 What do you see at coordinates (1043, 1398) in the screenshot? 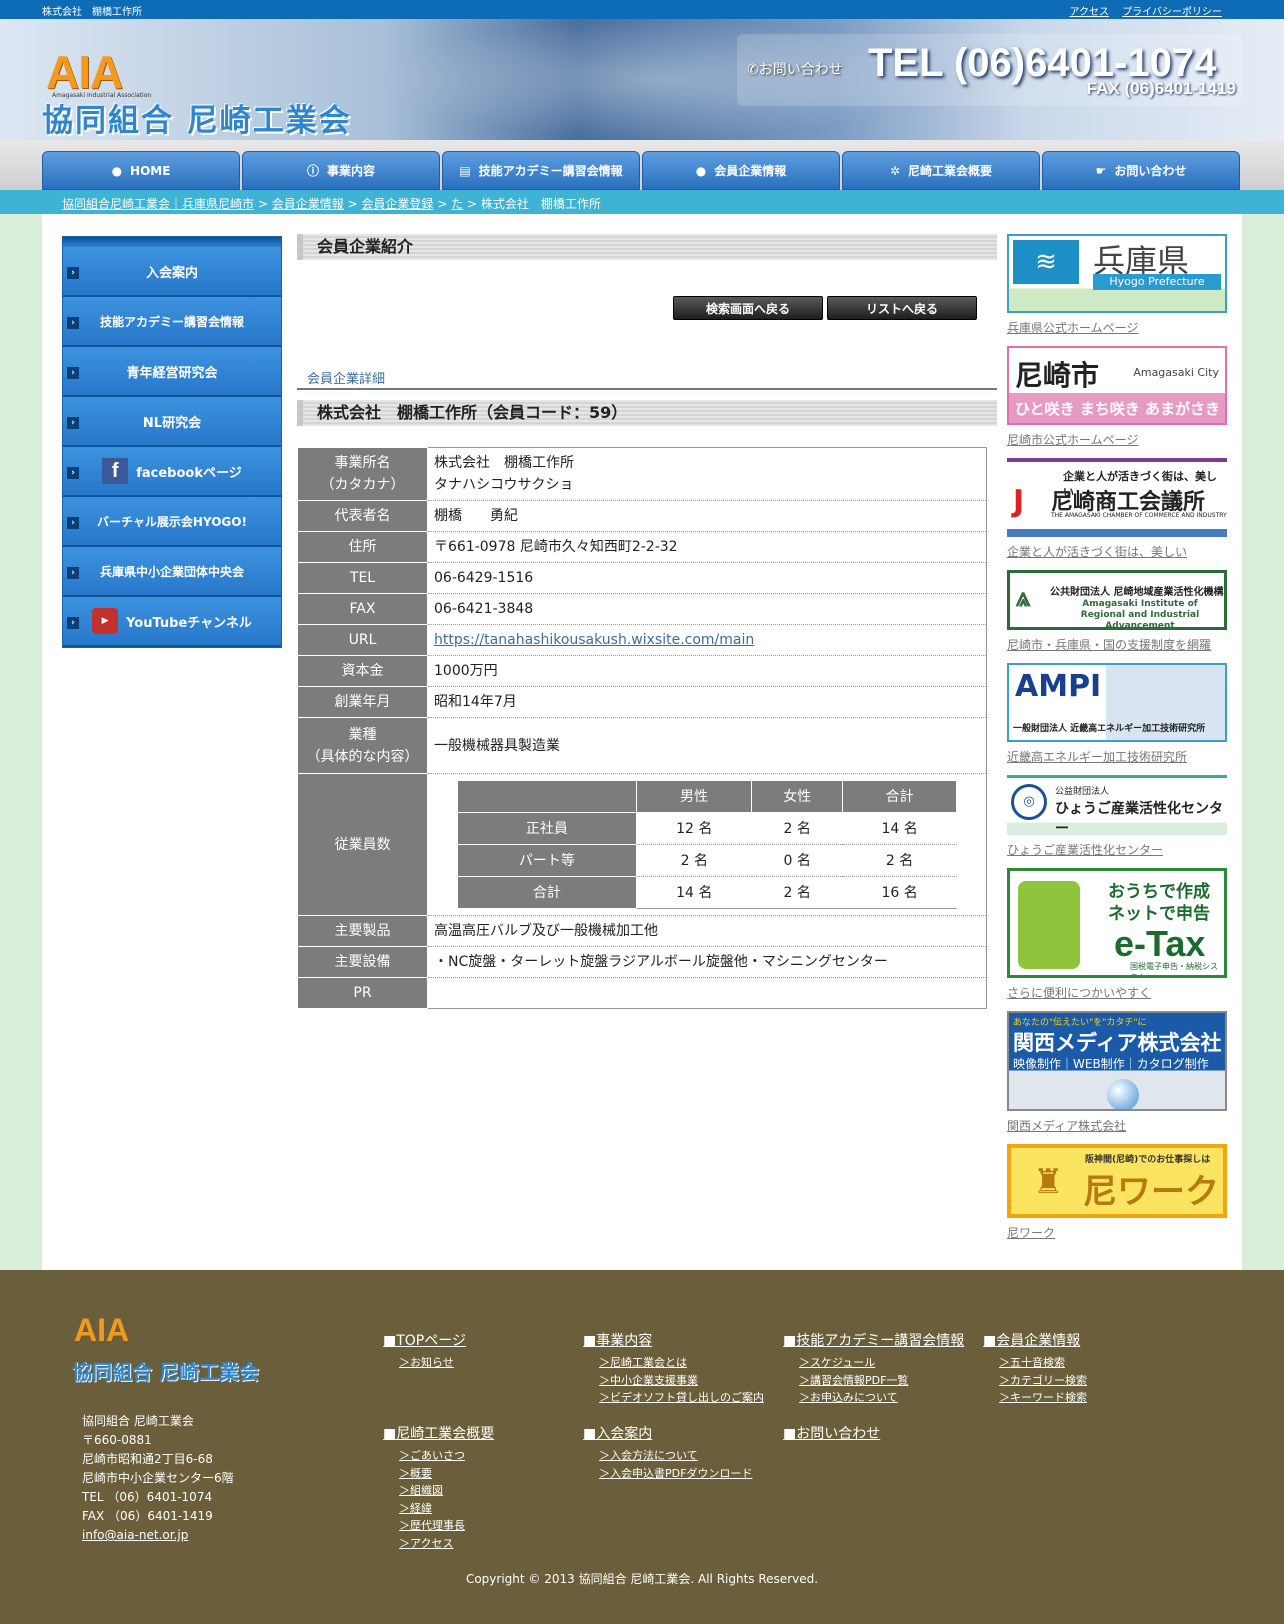
I see `footer-link: ＞キーワード検索` at bounding box center [1043, 1398].